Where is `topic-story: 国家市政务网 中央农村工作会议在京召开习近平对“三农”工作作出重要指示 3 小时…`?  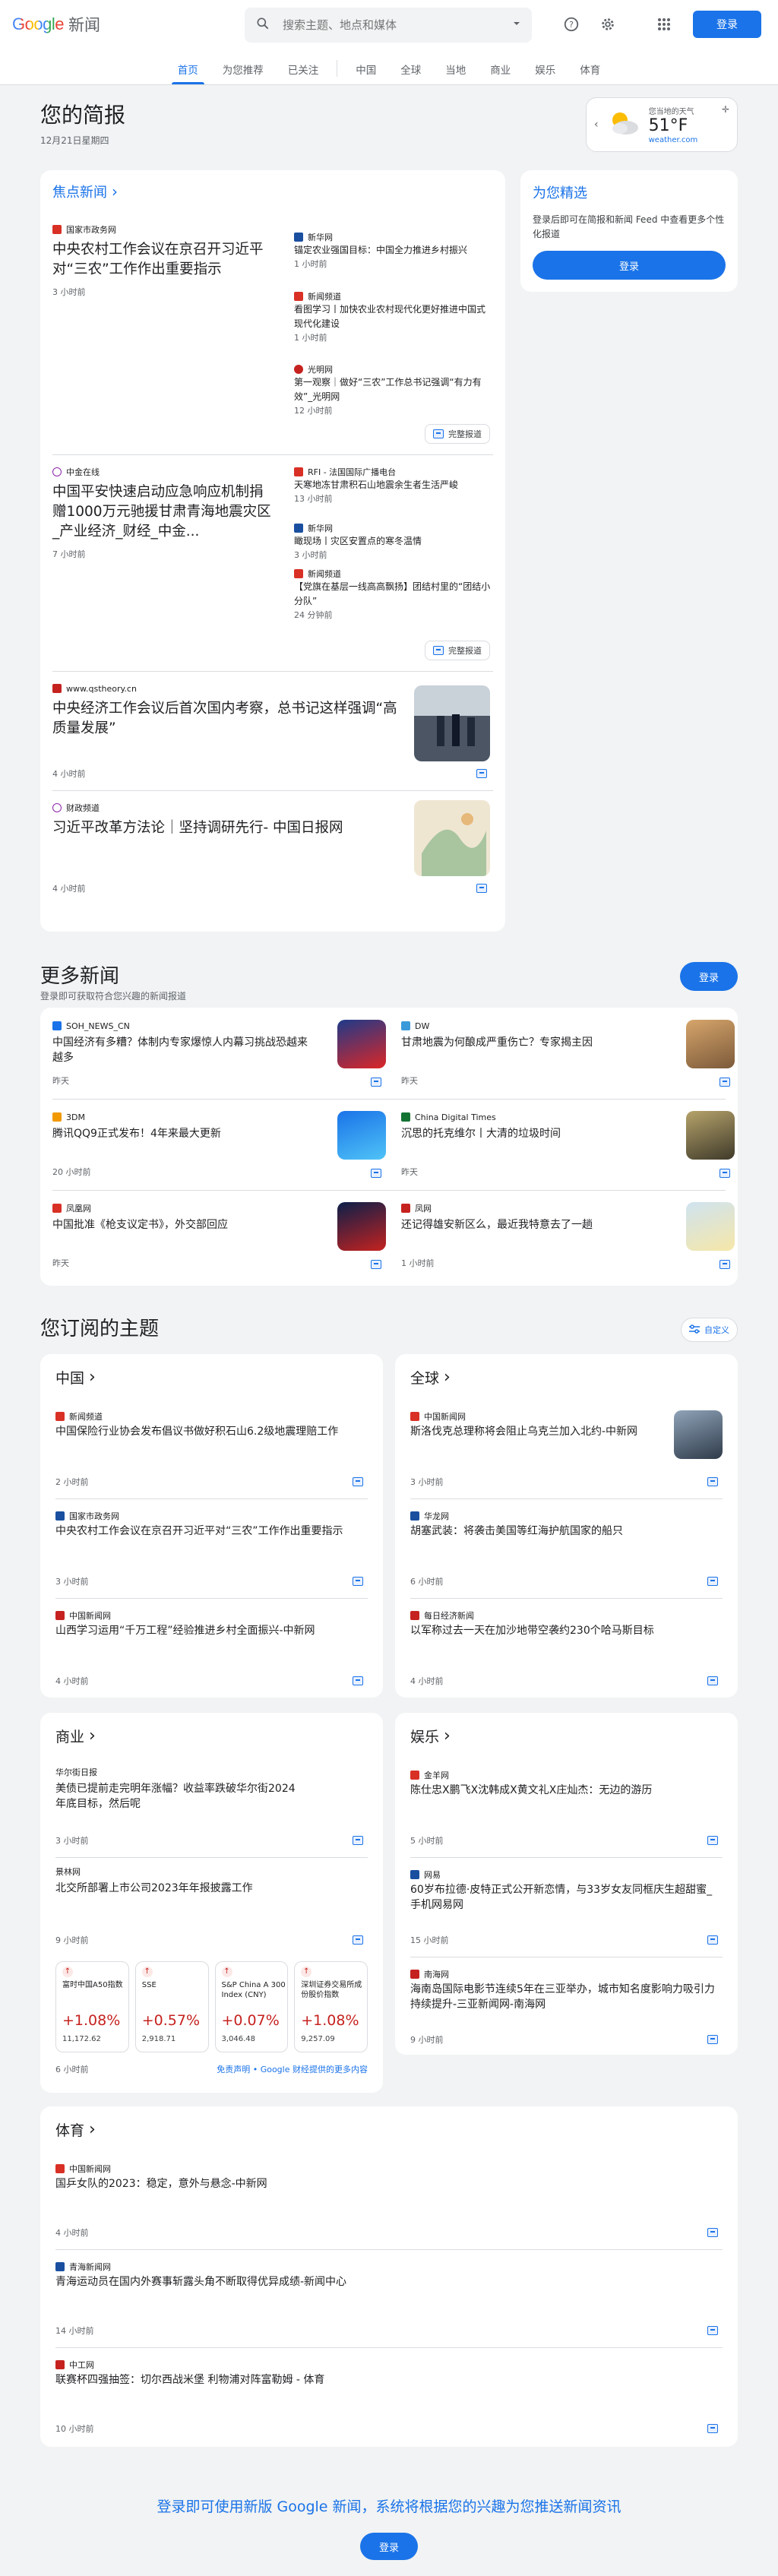
topic-story: 国家市政务网 中央农村工作会议在京召开习近平对“三农”工作作出重要指示 3 小时… is located at coordinates (211, 1548).